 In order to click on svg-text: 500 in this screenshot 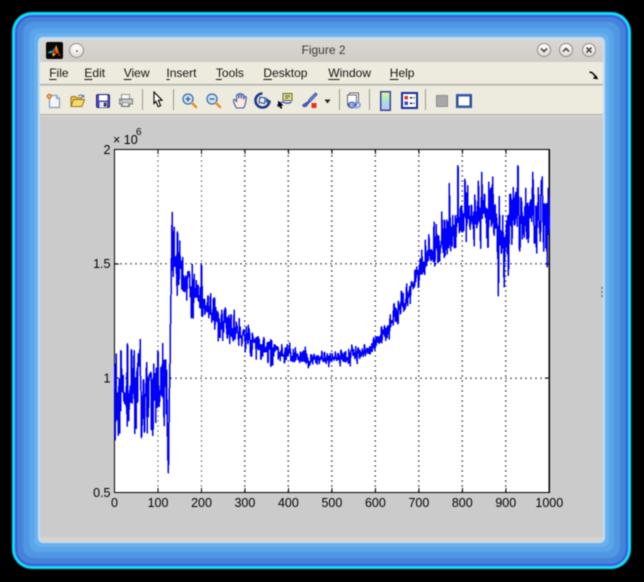, I will do `click(331, 503)`.